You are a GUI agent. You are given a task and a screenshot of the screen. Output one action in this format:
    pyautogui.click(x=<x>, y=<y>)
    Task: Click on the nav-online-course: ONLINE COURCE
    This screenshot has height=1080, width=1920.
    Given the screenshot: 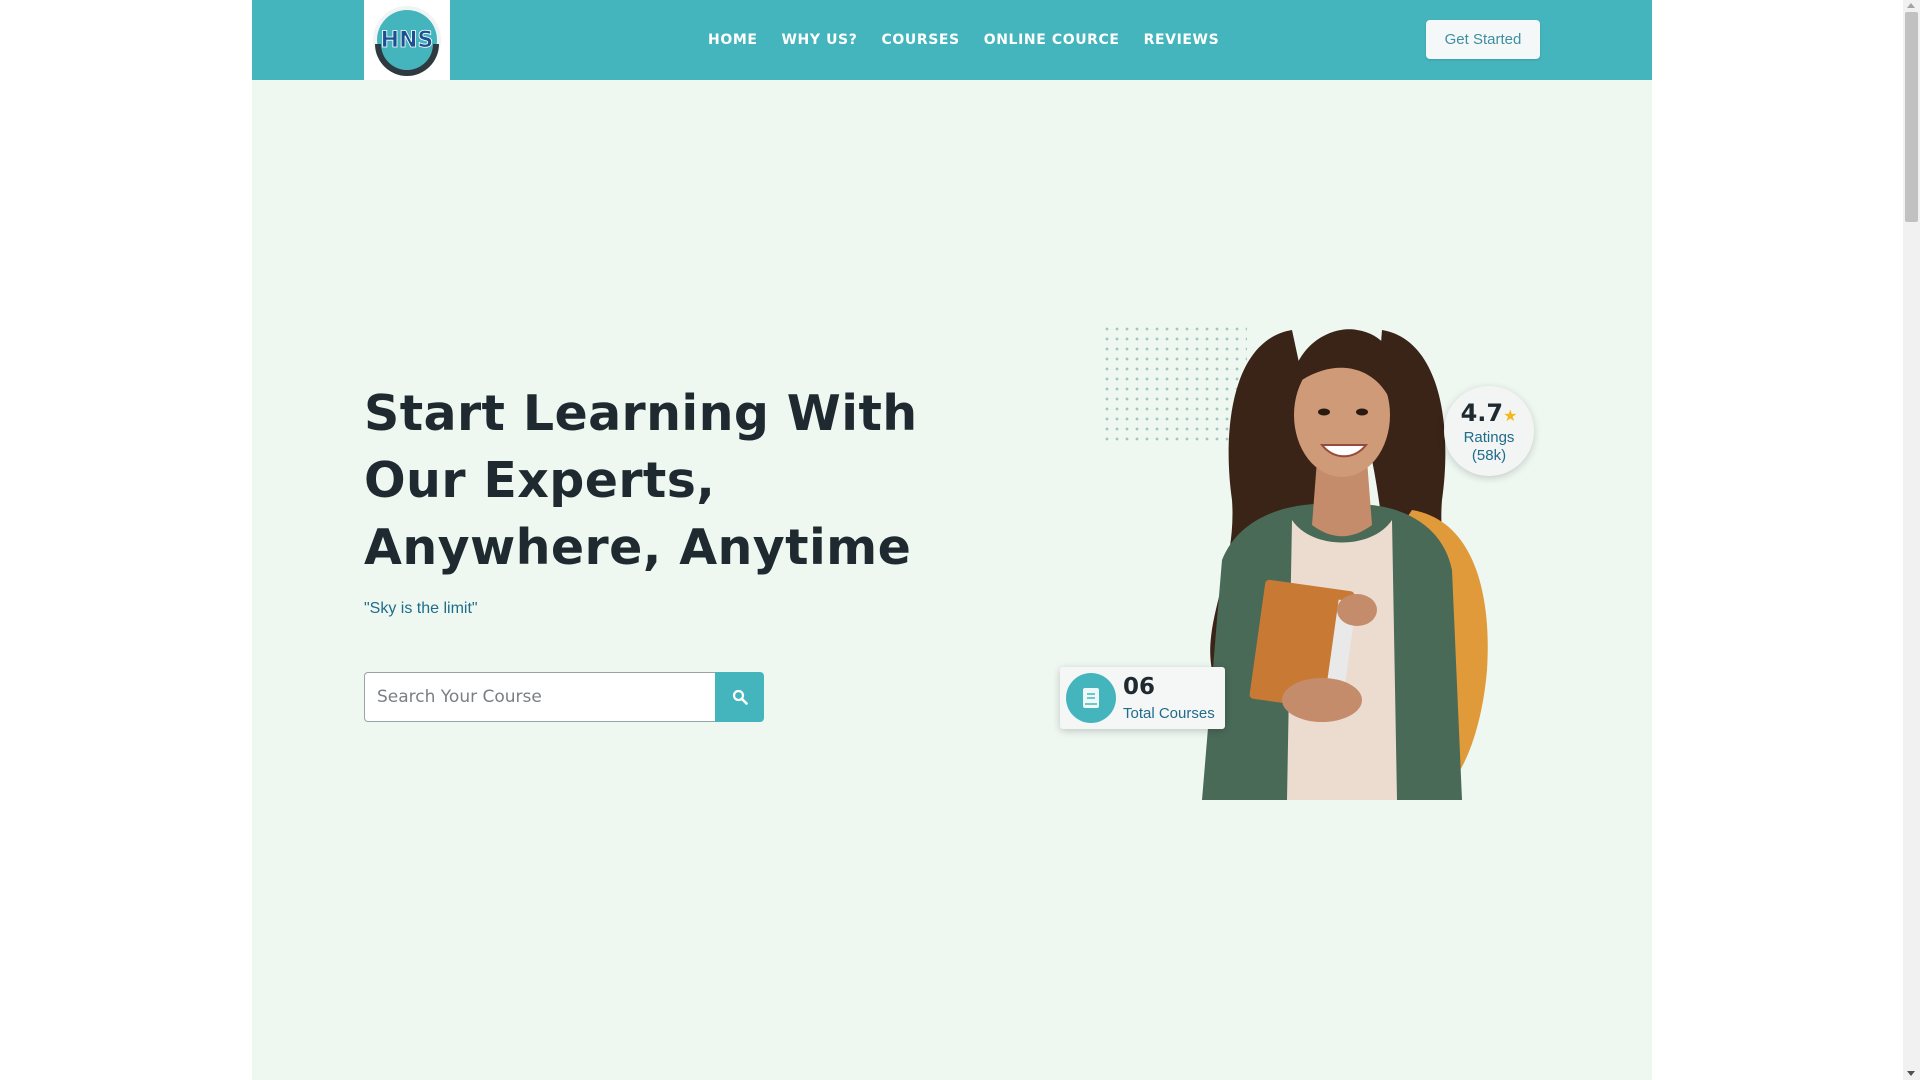 What is the action you would take?
    pyautogui.click(x=1052, y=40)
    